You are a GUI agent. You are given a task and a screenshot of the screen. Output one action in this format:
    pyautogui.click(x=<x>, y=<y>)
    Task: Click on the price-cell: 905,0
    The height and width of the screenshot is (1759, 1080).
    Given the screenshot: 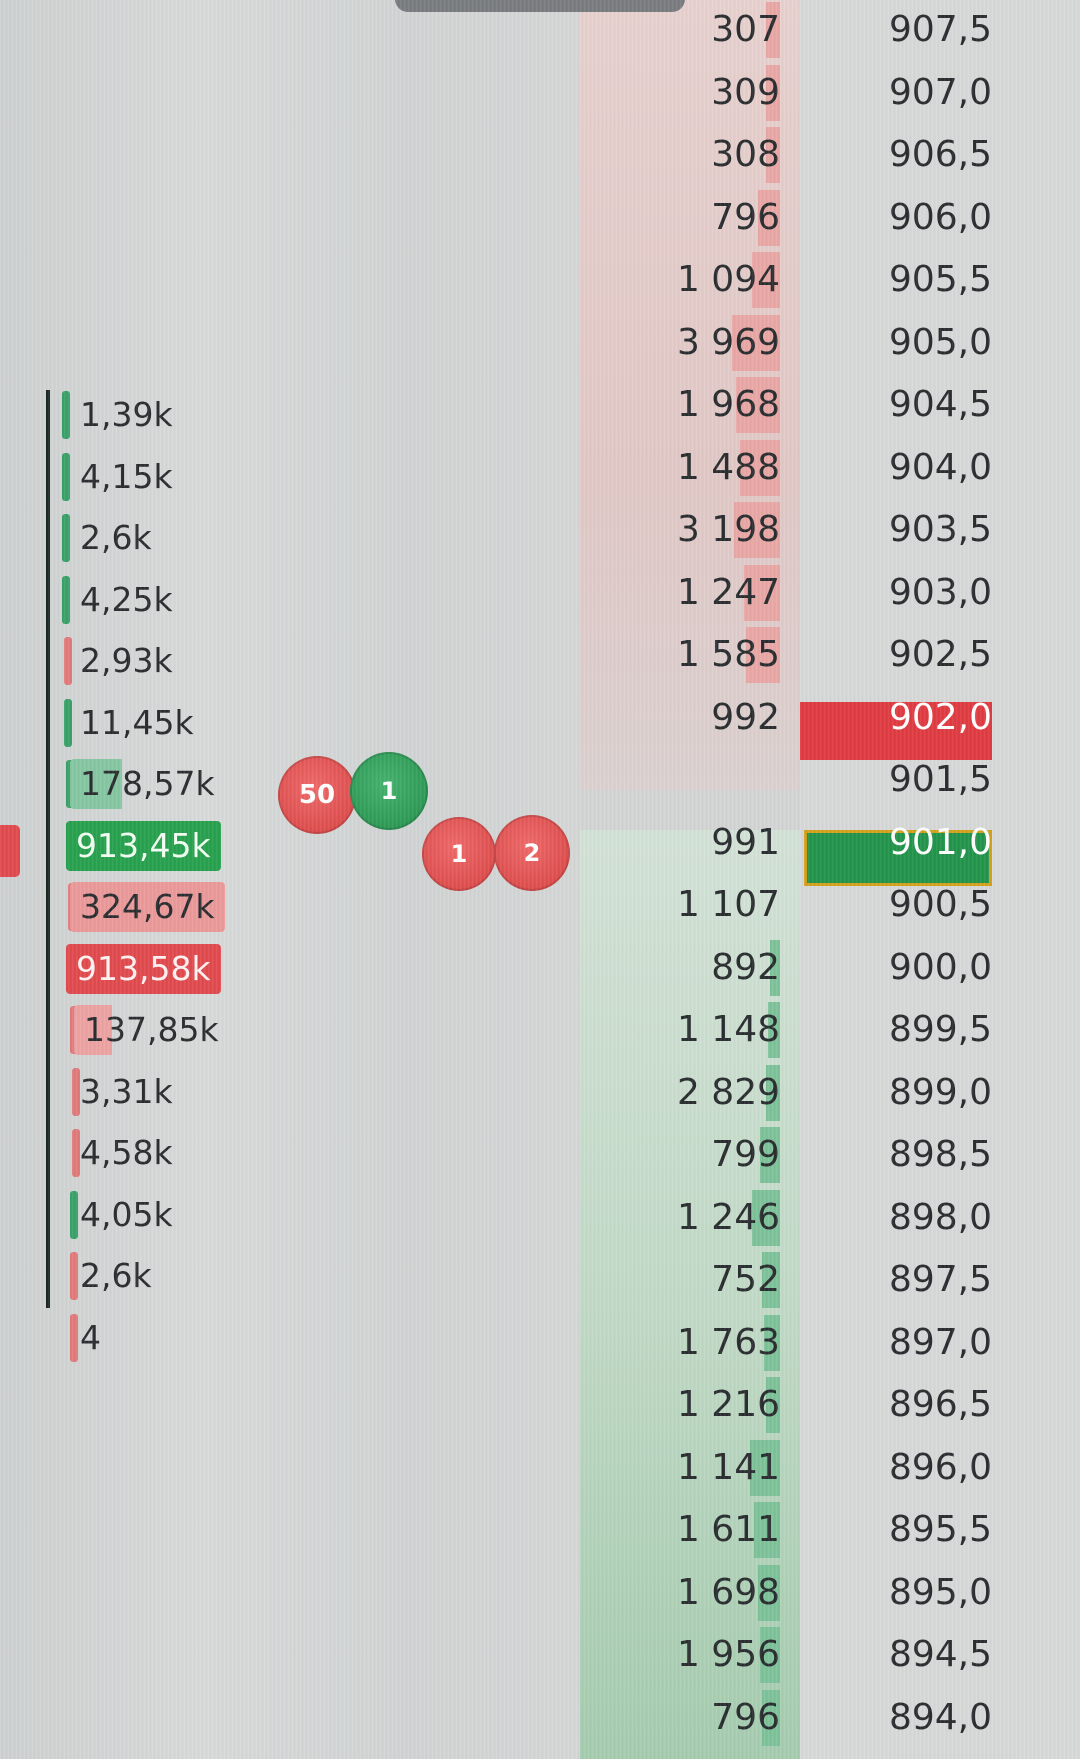 What is the action you would take?
    pyautogui.click(x=896, y=343)
    